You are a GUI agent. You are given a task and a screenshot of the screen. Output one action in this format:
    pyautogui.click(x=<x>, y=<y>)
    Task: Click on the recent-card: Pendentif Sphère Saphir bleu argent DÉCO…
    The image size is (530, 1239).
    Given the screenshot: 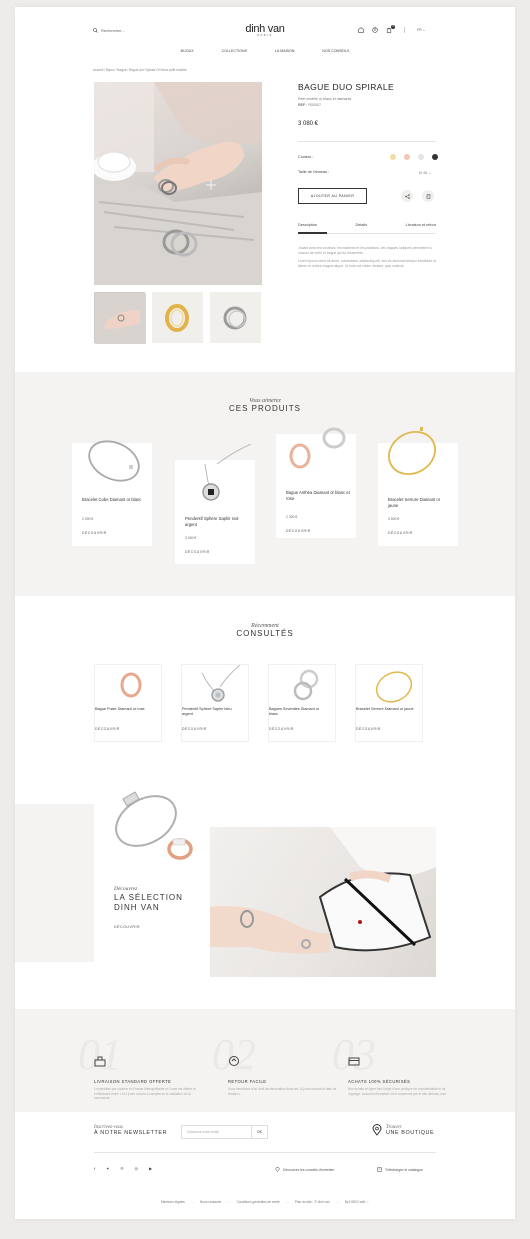 What is the action you would take?
    pyautogui.click(x=215, y=703)
    